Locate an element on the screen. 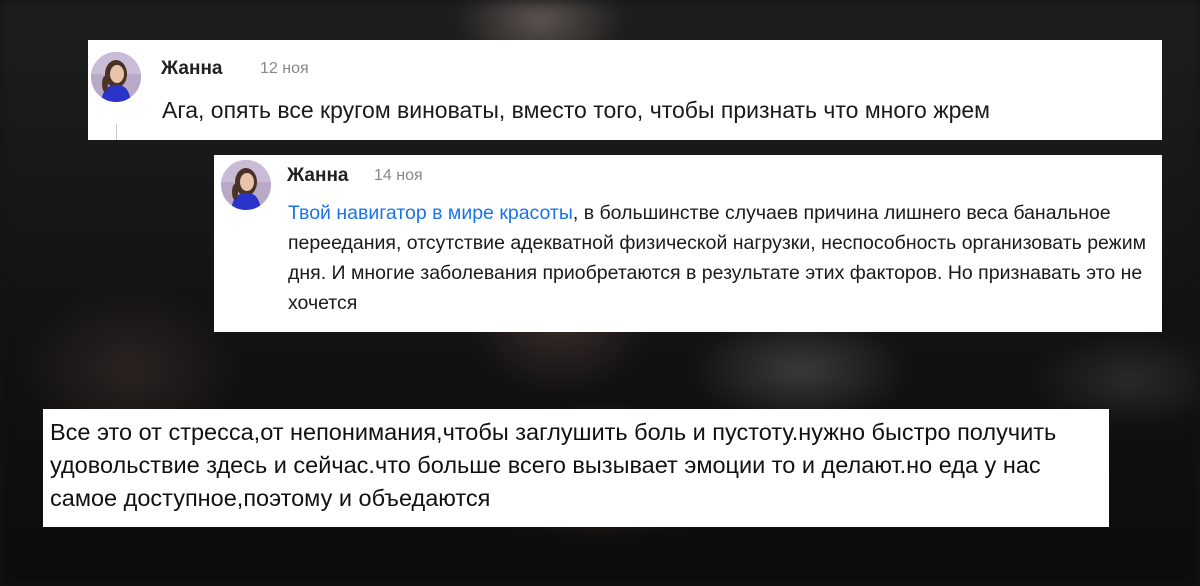  comment-date: 12 ноя is located at coordinates (284, 68).